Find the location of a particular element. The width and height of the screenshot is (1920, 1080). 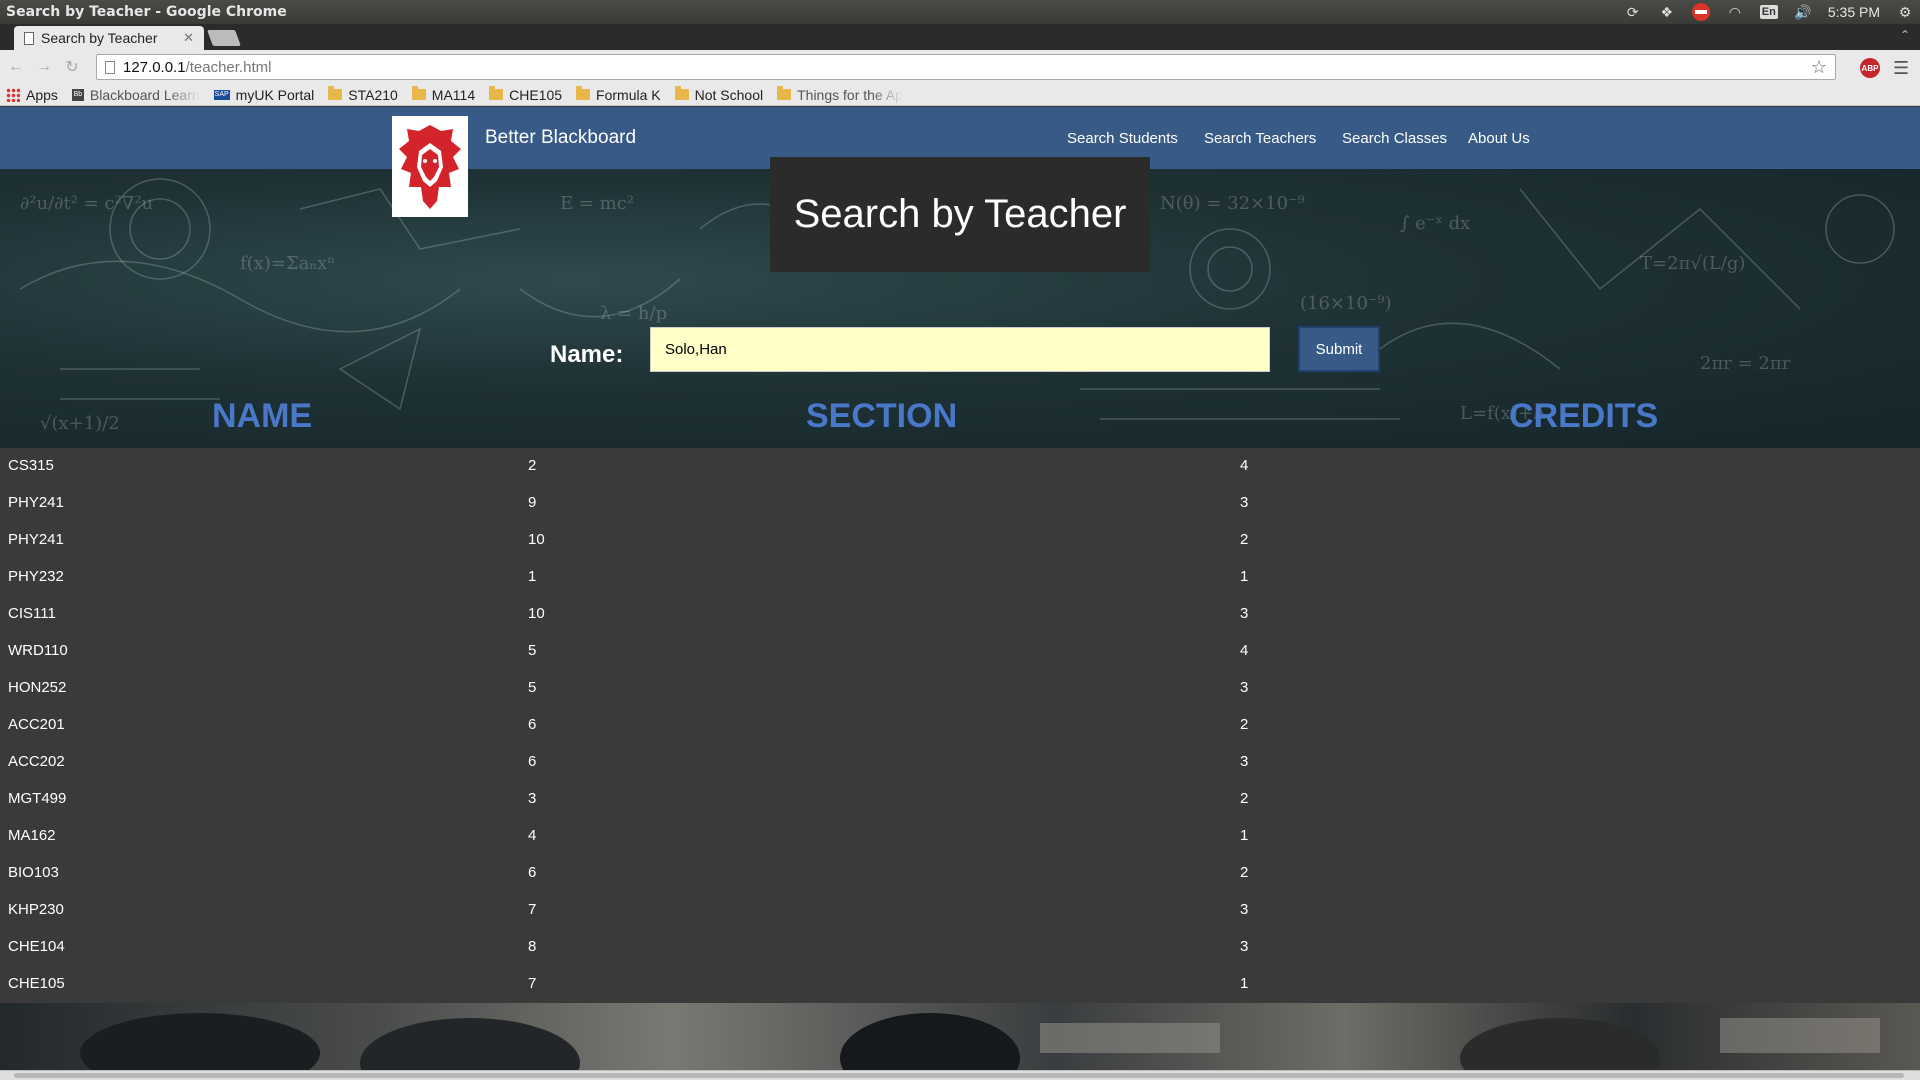

adblock-plus-icon: ABP is located at coordinates (1870, 68).